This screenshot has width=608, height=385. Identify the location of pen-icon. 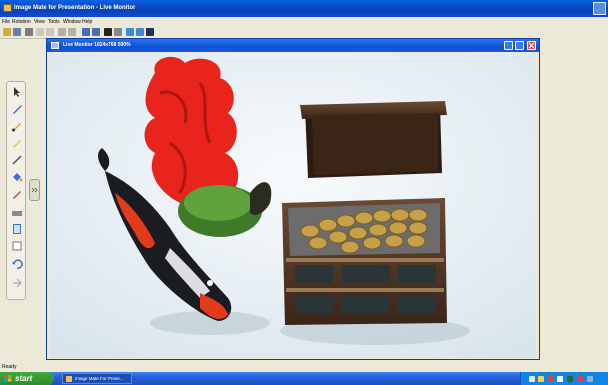
(17, 109).